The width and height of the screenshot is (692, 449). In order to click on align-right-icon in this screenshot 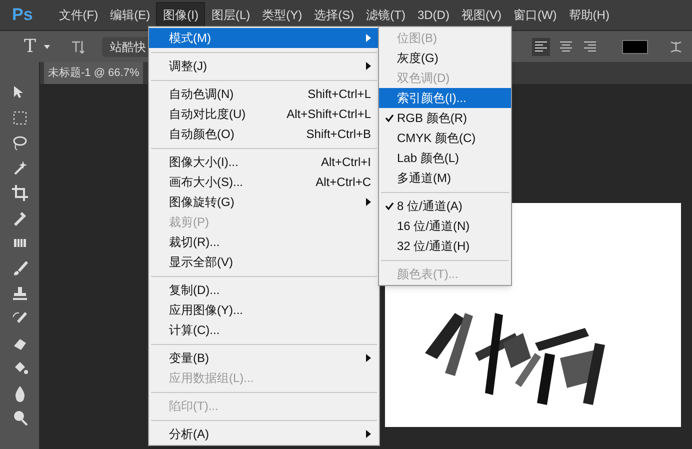, I will do `click(590, 46)`.